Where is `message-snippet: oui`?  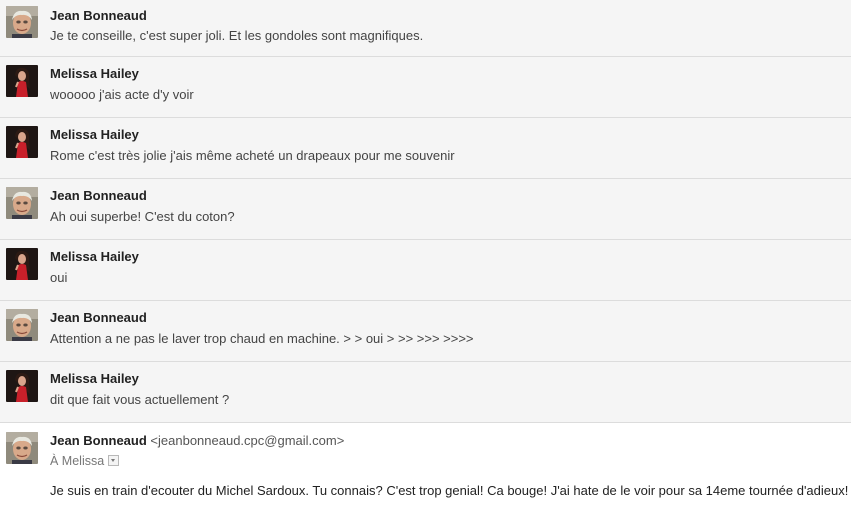
message-snippet: oui is located at coordinates (59, 277).